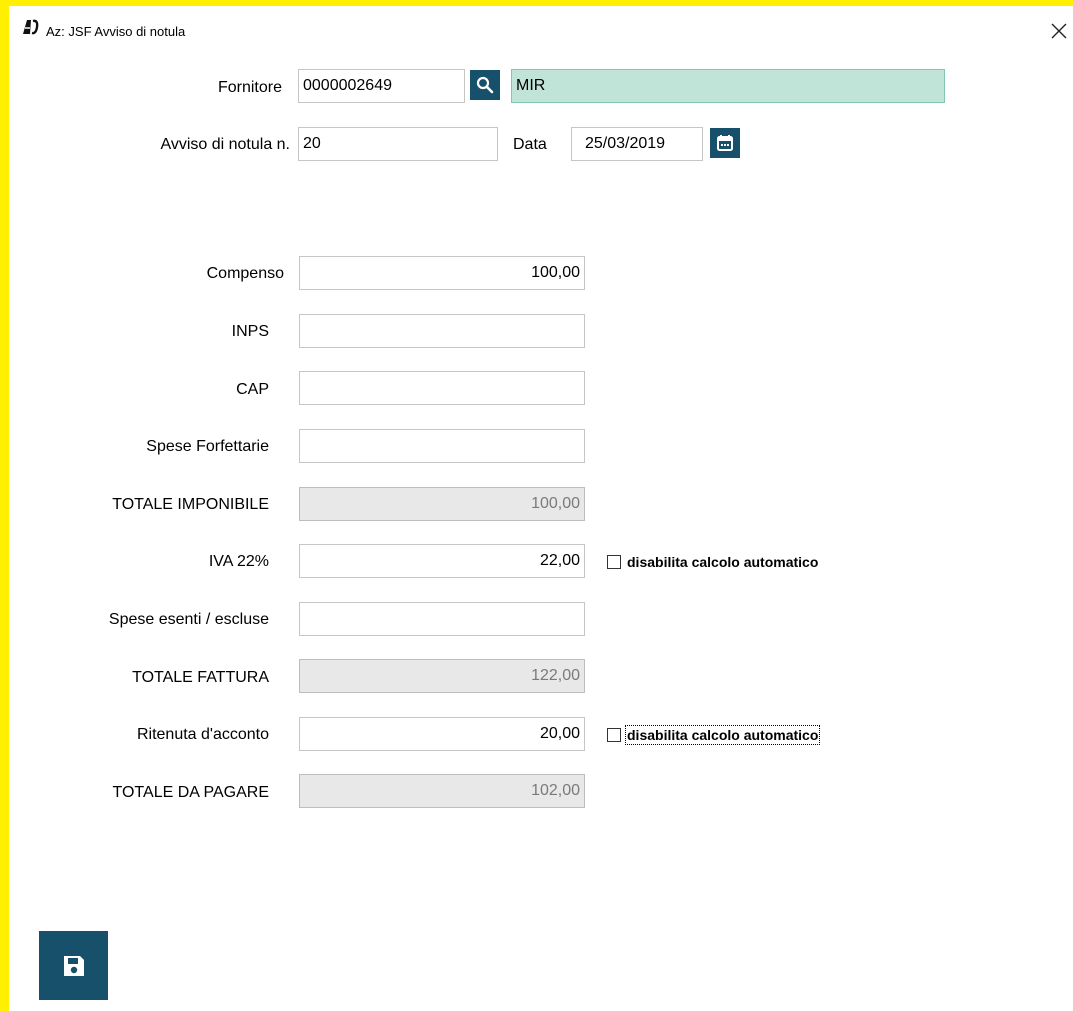  I want to click on window-title: Az: JSF Avviso di notula, so click(116, 31).